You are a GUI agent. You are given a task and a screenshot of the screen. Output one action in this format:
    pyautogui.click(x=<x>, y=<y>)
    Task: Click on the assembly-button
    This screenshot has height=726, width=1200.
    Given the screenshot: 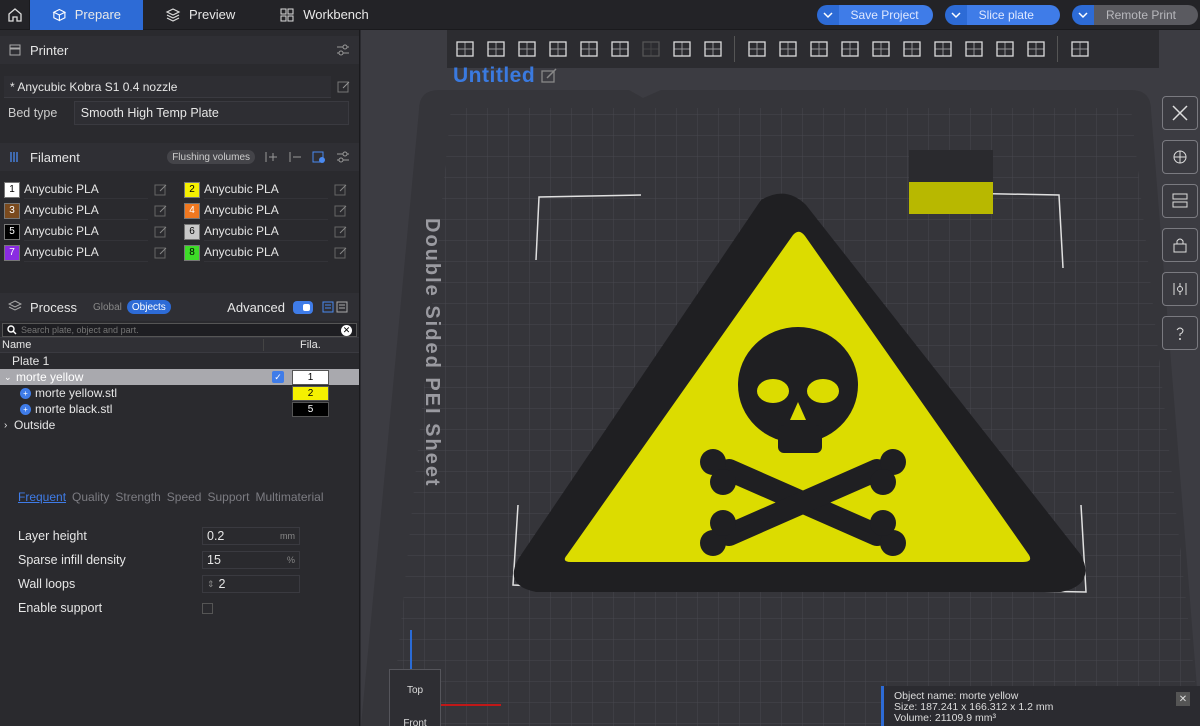 What is the action you would take?
    pyautogui.click(x=1079, y=49)
    